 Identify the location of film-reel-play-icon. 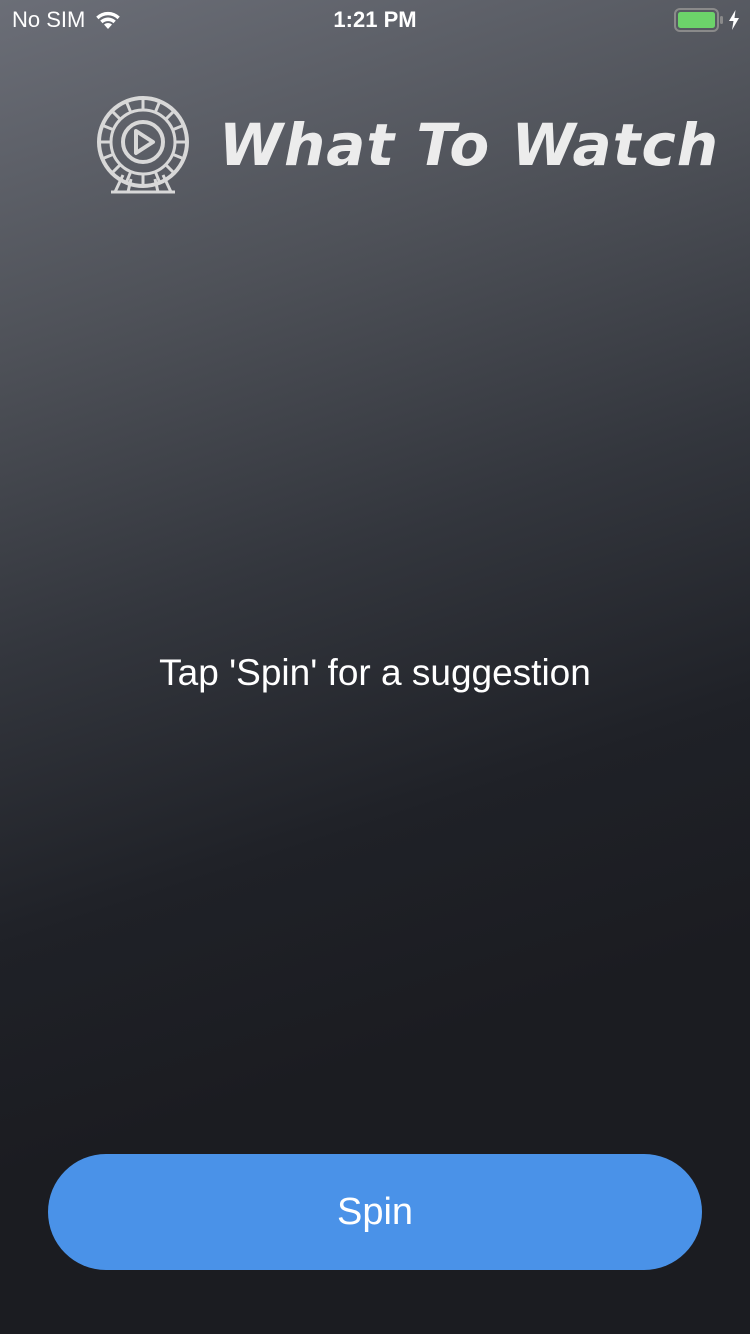
(143, 145).